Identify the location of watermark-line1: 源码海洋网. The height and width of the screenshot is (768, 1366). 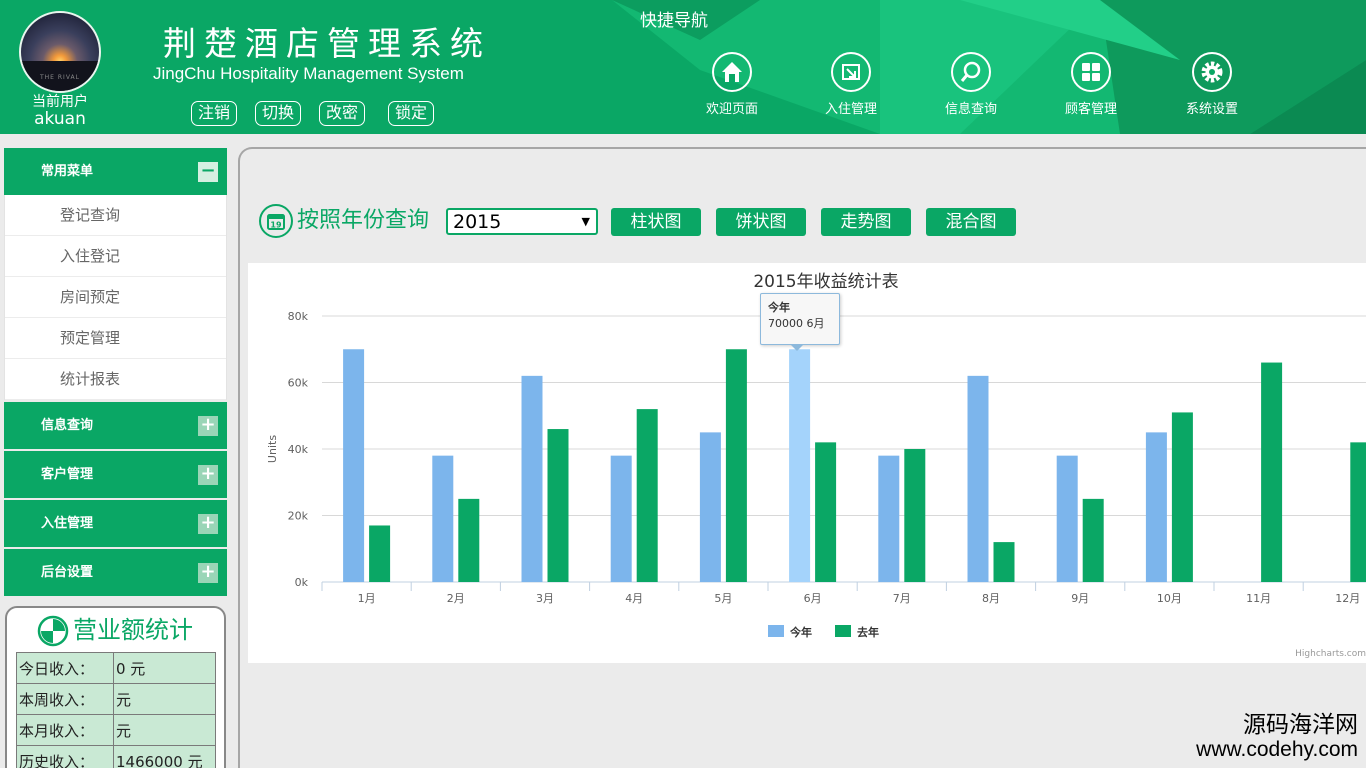
(1300, 725).